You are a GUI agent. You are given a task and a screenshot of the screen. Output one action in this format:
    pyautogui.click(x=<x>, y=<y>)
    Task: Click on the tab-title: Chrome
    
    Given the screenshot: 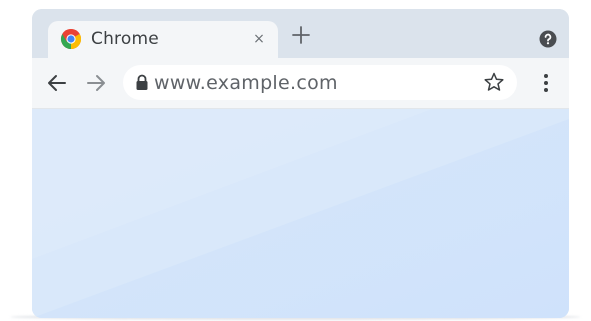 What is the action you would take?
    pyautogui.click(x=125, y=39)
    